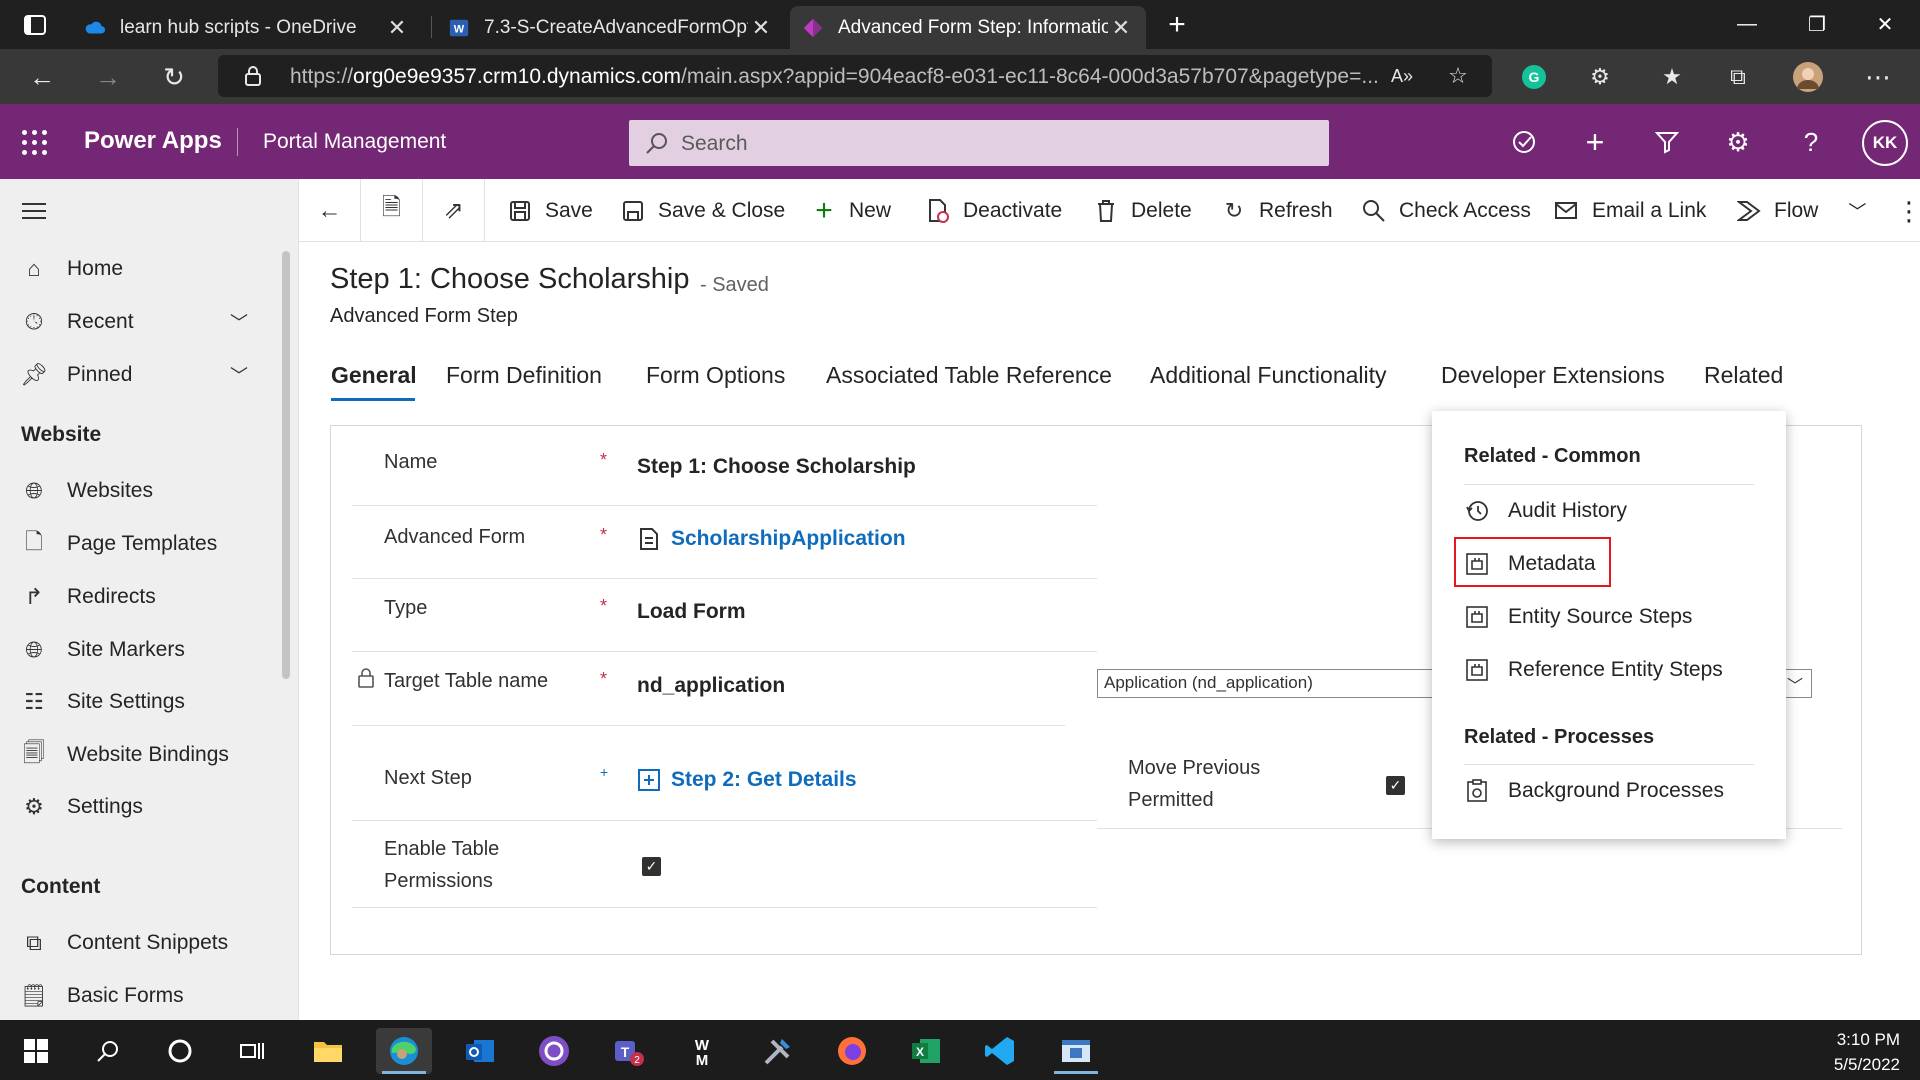  Describe the element at coordinates (330, 210) in the screenshot. I see `back-to-list-button: ←` at that location.